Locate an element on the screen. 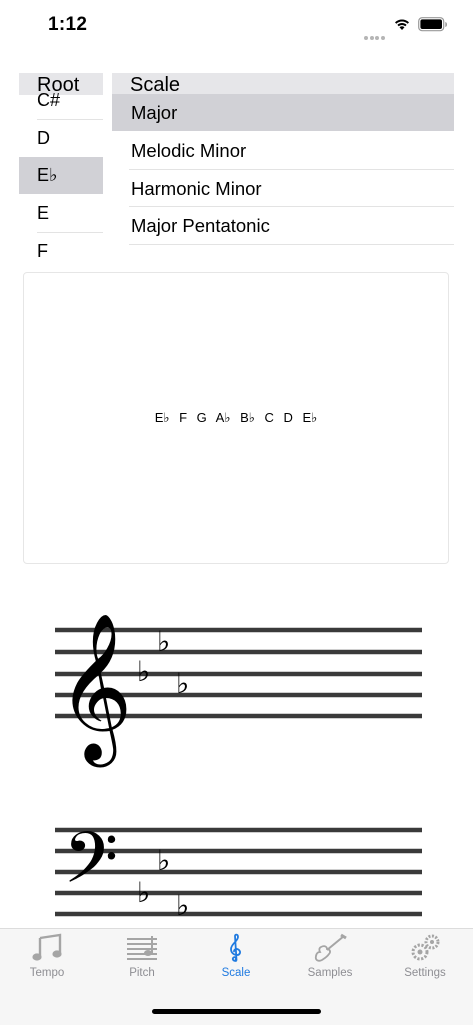 This screenshot has width=473, height=1025. treble-flat-e: ♭ is located at coordinates (143, 671).